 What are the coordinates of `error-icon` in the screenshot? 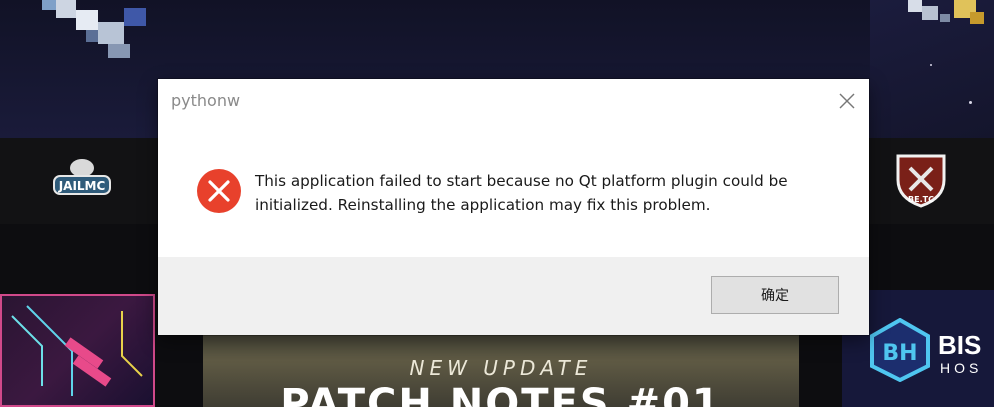 It's located at (219, 191).